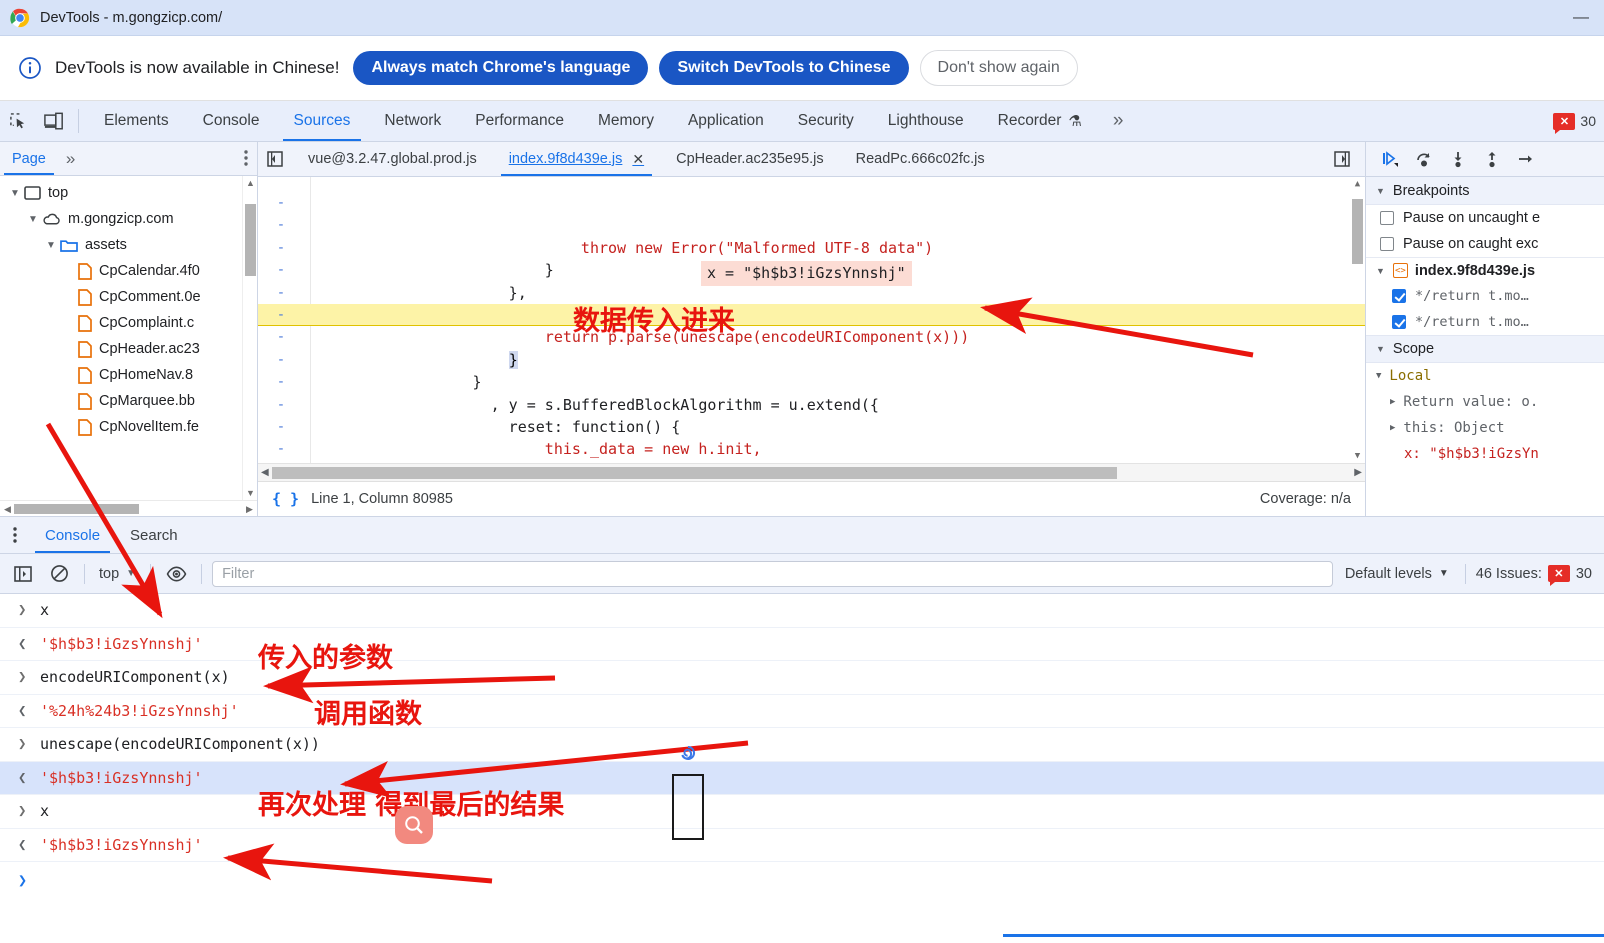 This screenshot has height=943, width=1604. I want to click on scope-row-this: ▶ this: Object, so click(1485, 428).